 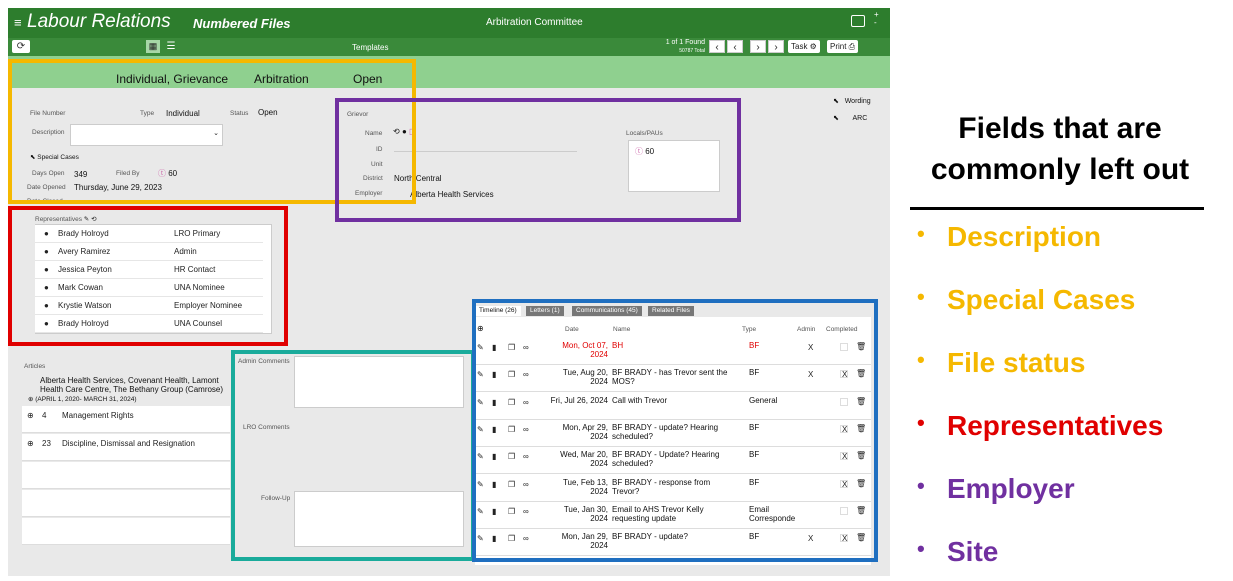 What do you see at coordinates (676, 47) in the screenshot?
I see `record-count: 1 of 1 Found 50787 Total` at bounding box center [676, 47].